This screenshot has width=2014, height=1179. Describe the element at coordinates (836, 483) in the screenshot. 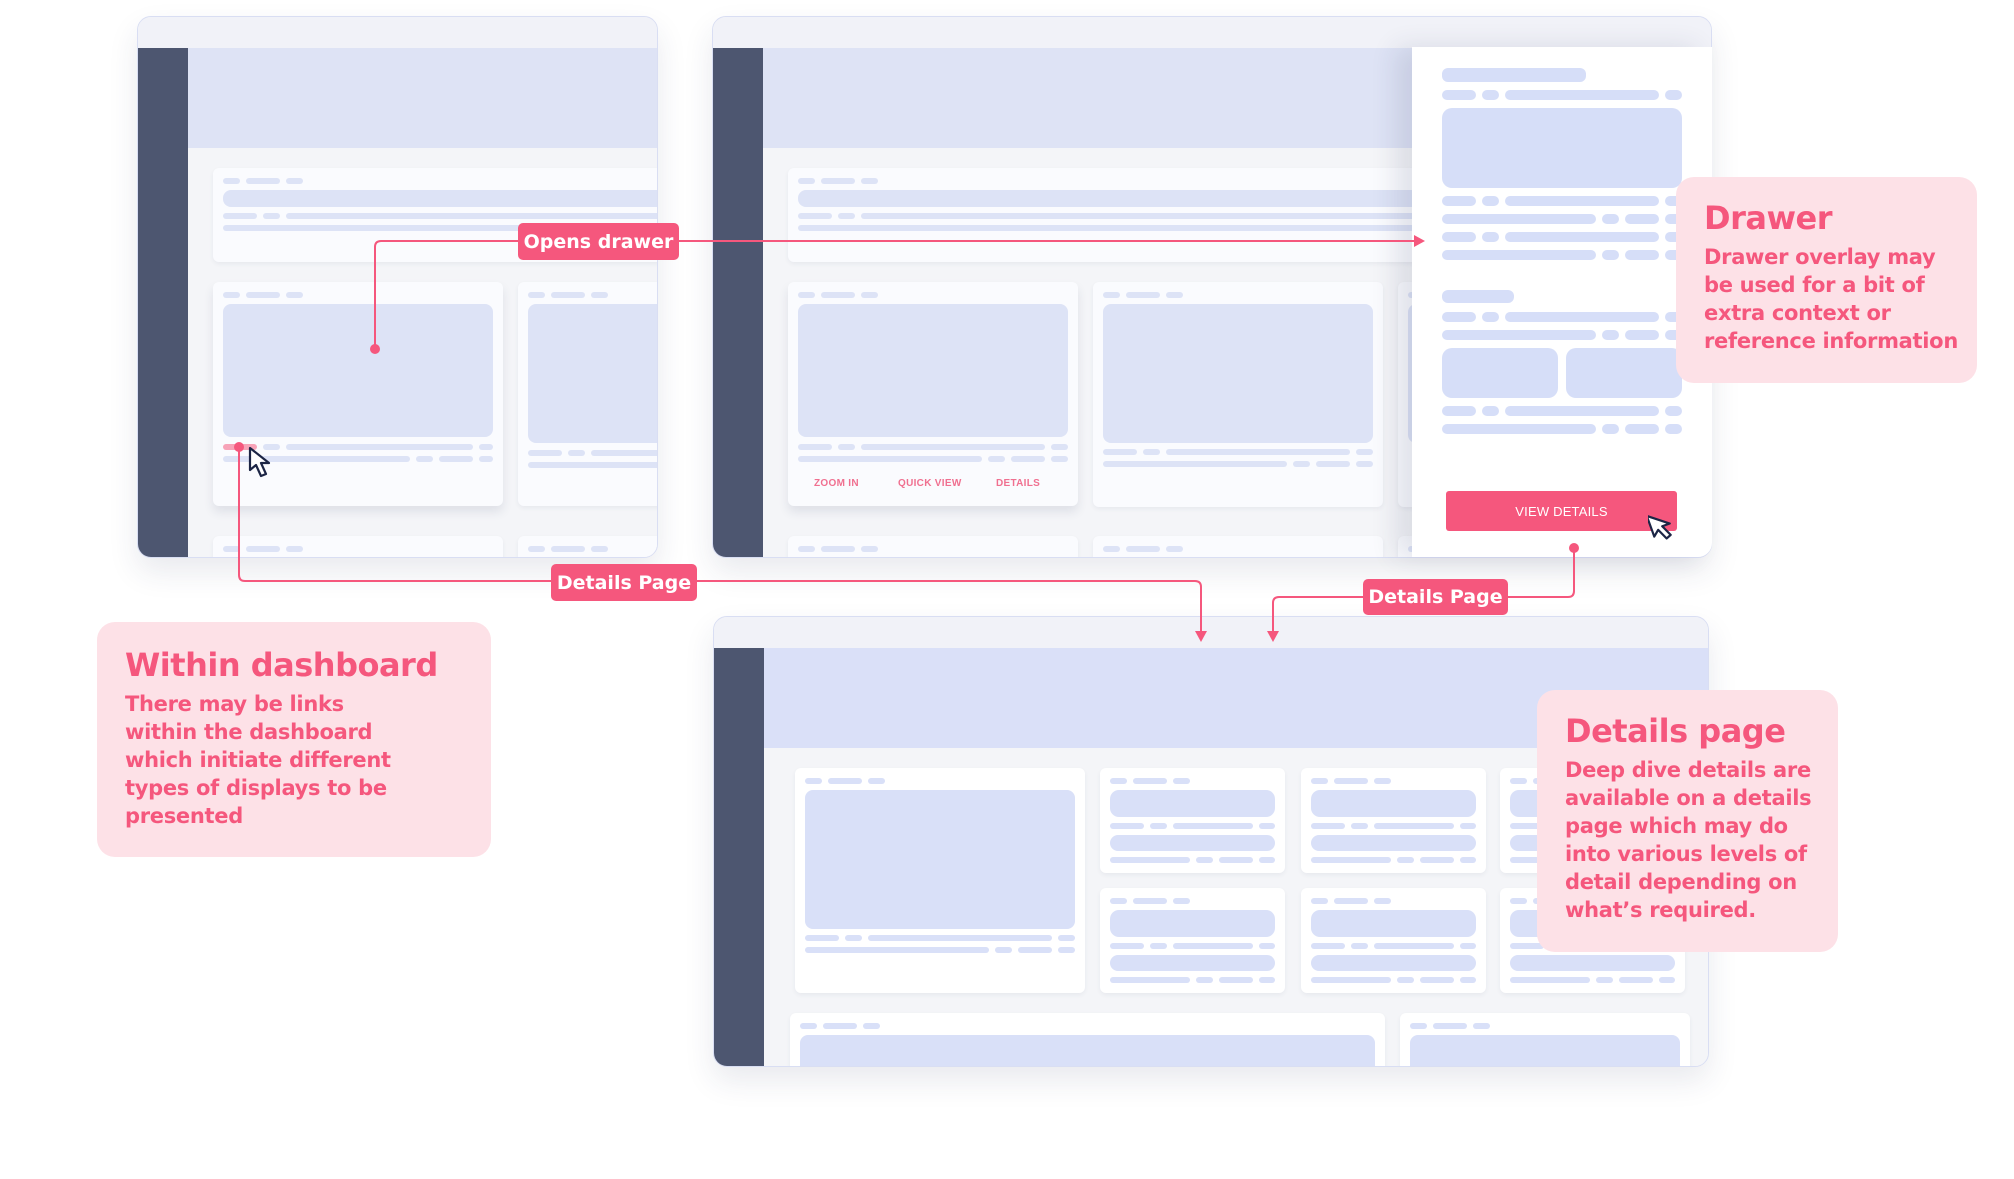

I see `zoom-in-link: ZOOM IN` at that location.